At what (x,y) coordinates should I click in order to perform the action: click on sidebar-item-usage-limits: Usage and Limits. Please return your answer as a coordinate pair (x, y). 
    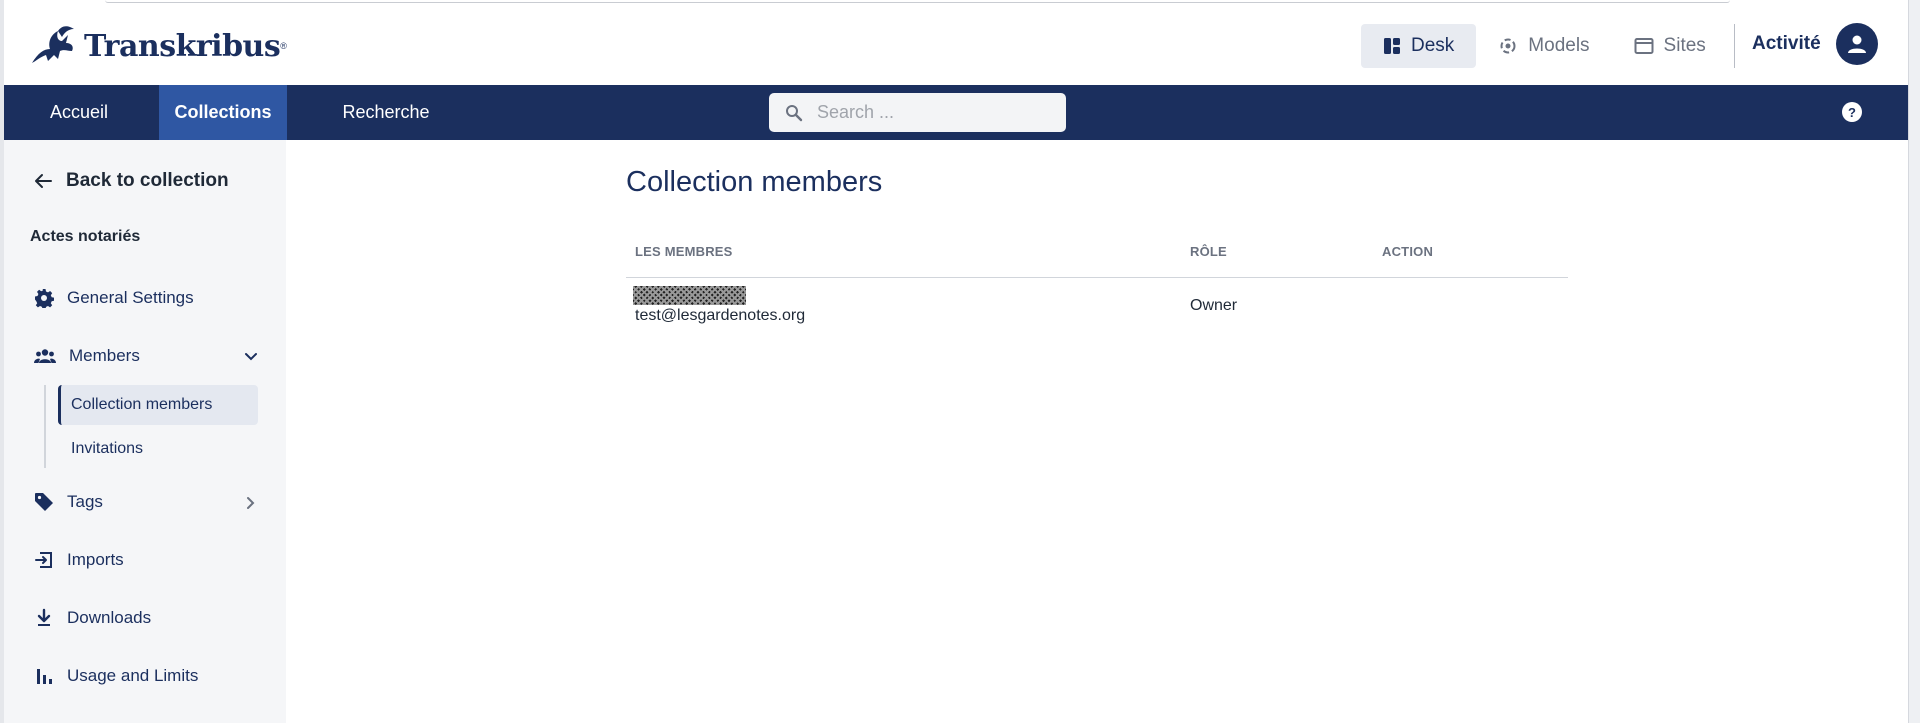
    Looking at the image, I should click on (116, 676).